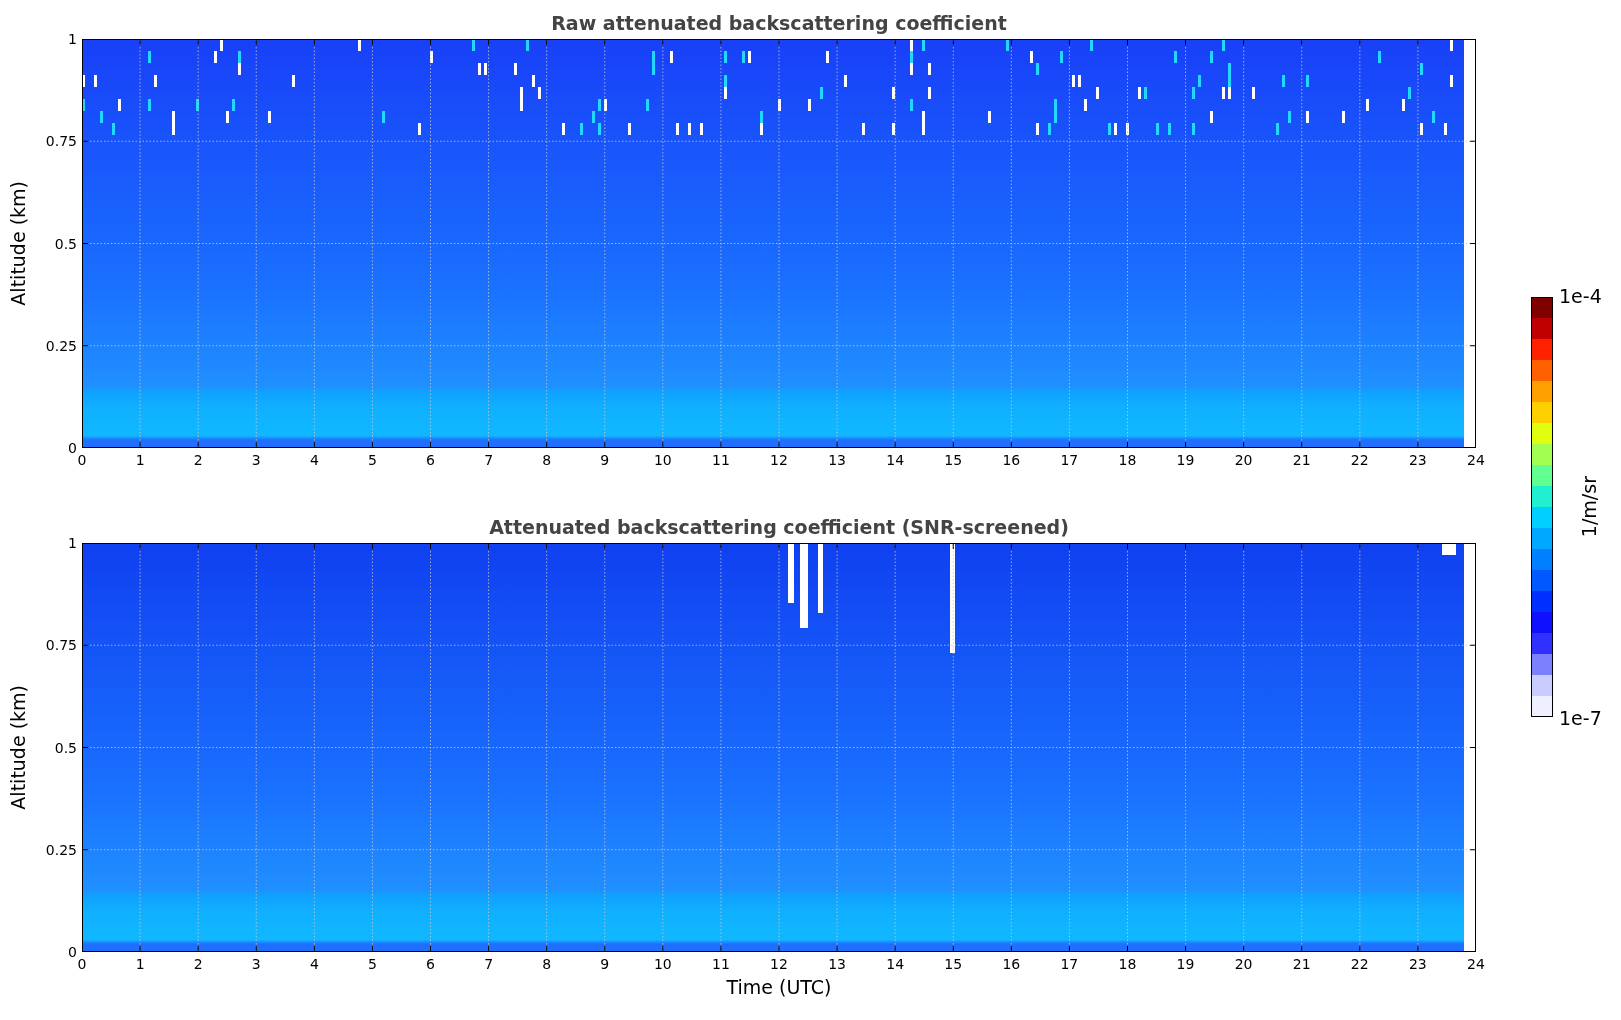 This screenshot has height=1020, width=1621. Describe the element at coordinates (779, 987) in the screenshot. I see `axis-label: Time (UTC)` at that location.